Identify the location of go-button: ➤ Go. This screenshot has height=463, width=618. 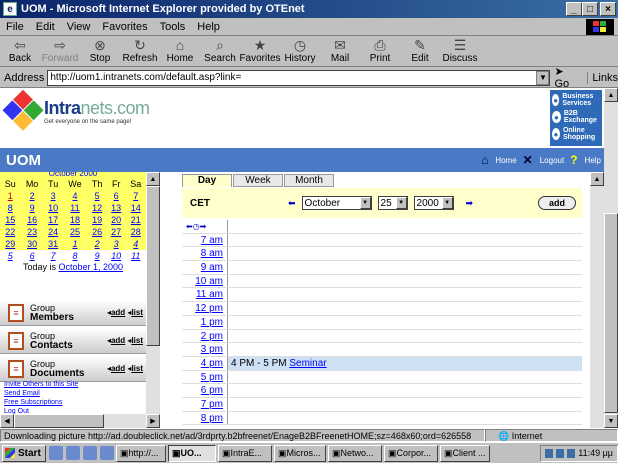
(567, 77).